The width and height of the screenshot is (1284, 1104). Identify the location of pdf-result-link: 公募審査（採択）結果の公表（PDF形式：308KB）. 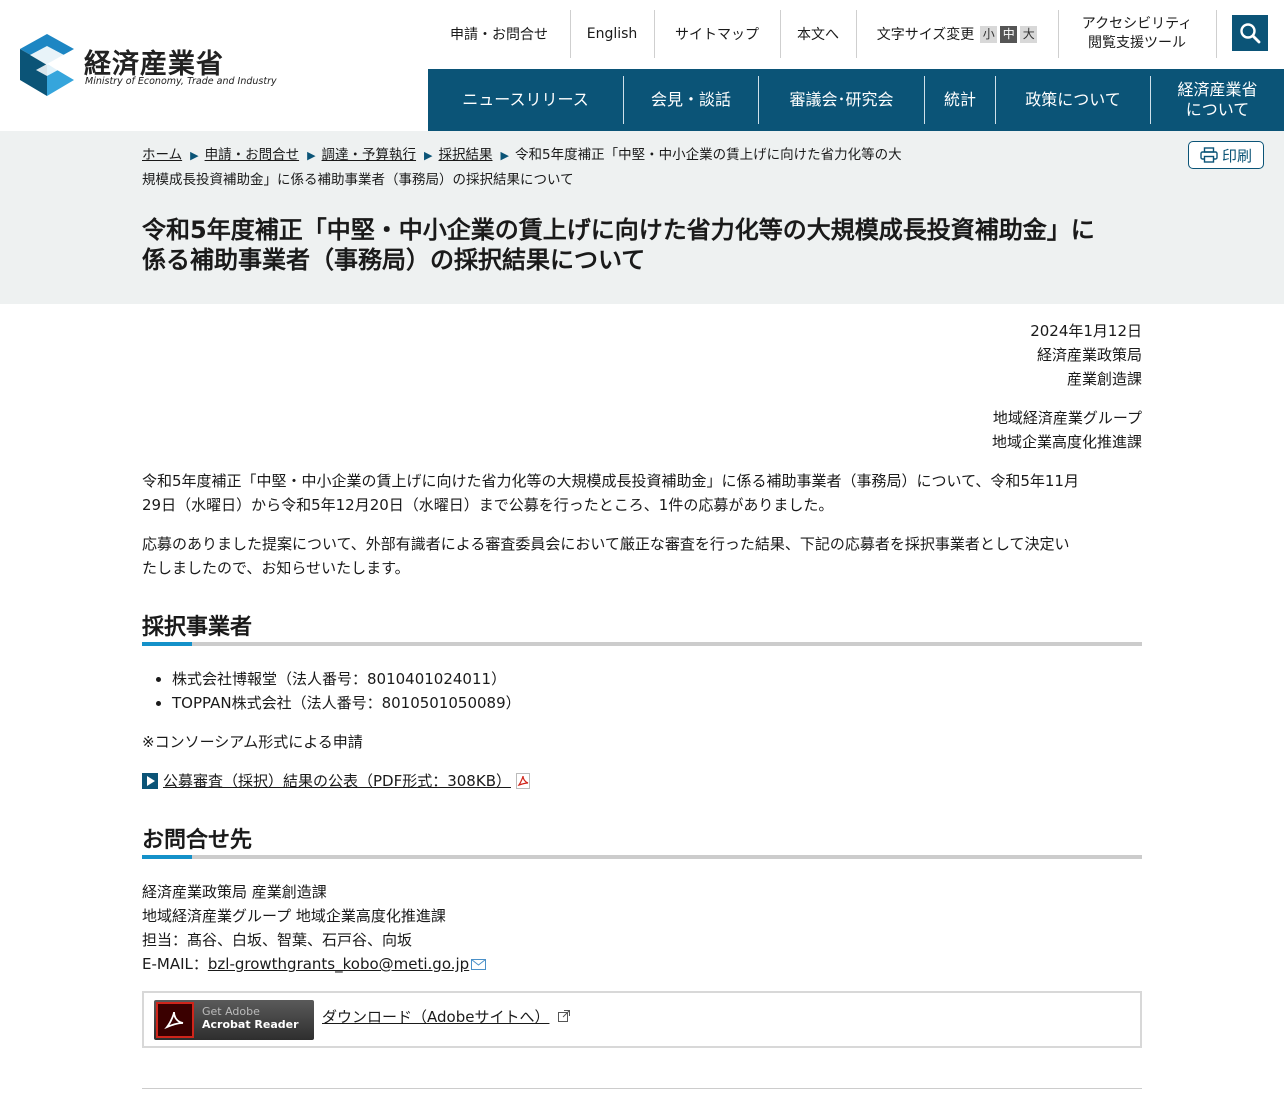
(336, 781).